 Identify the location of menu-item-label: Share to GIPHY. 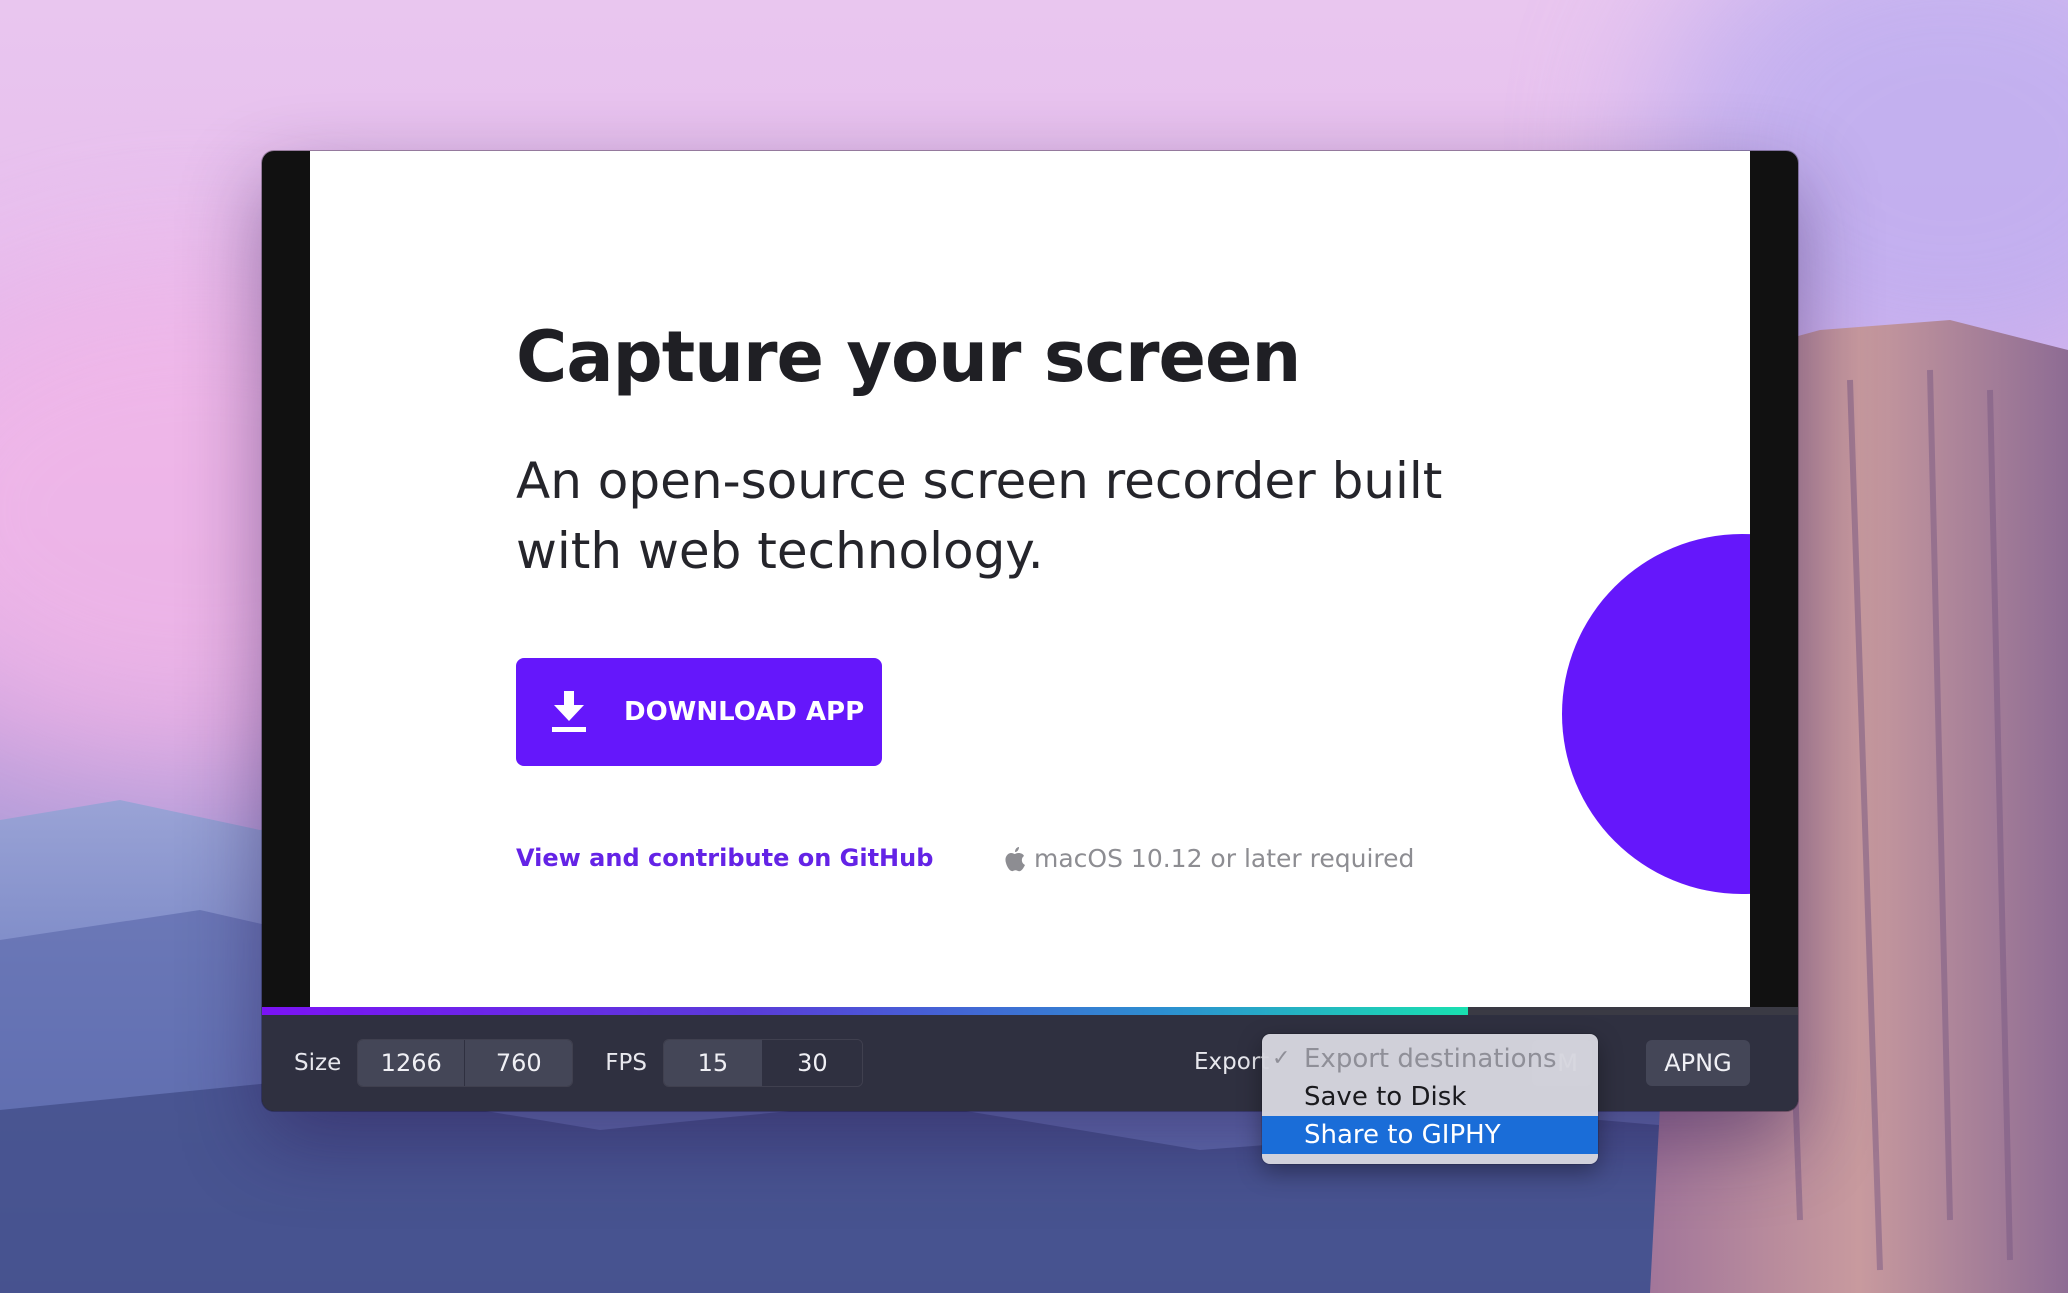
(1402, 1135).